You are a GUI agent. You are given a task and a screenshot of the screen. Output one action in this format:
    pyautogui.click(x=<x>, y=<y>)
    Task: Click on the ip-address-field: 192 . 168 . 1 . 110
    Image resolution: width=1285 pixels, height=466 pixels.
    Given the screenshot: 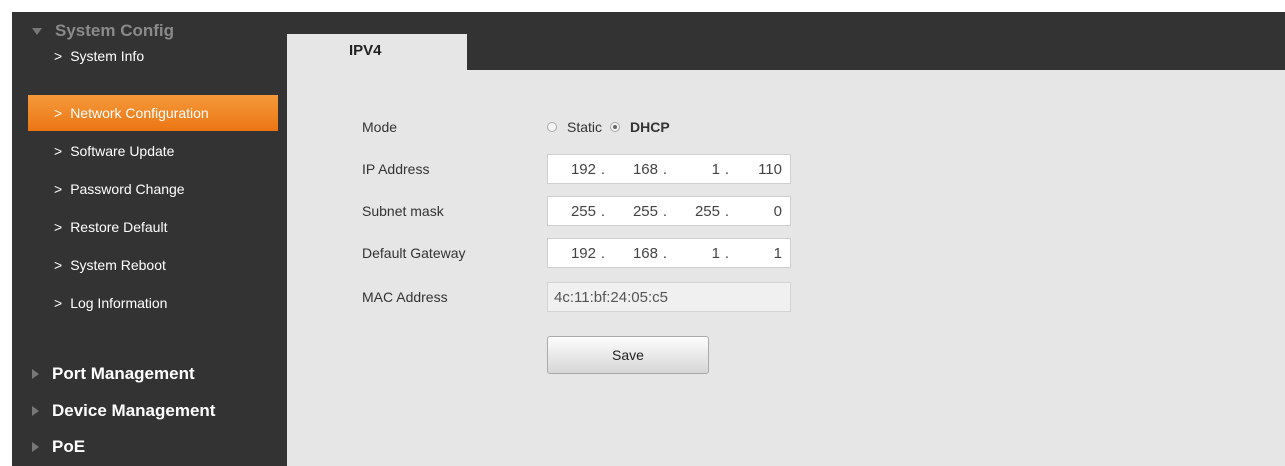 What is the action you would take?
    pyautogui.click(x=669, y=169)
    